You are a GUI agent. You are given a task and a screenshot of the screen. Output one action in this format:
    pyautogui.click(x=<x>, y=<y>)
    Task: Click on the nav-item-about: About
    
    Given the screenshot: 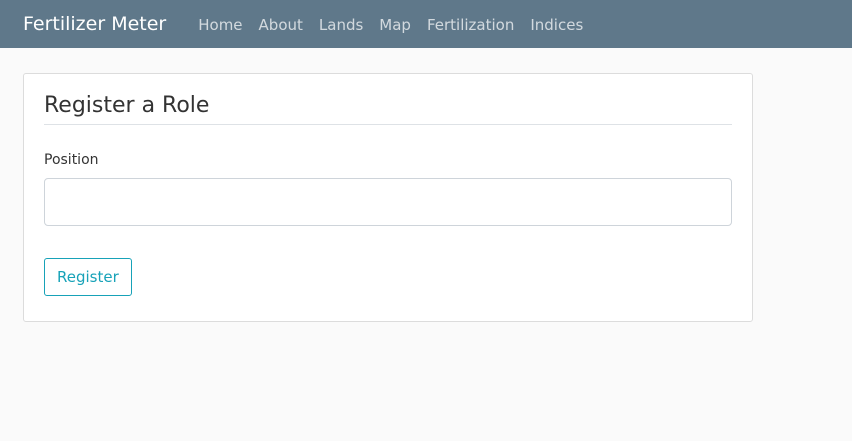 What is the action you would take?
    pyautogui.click(x=281, y=24)
    